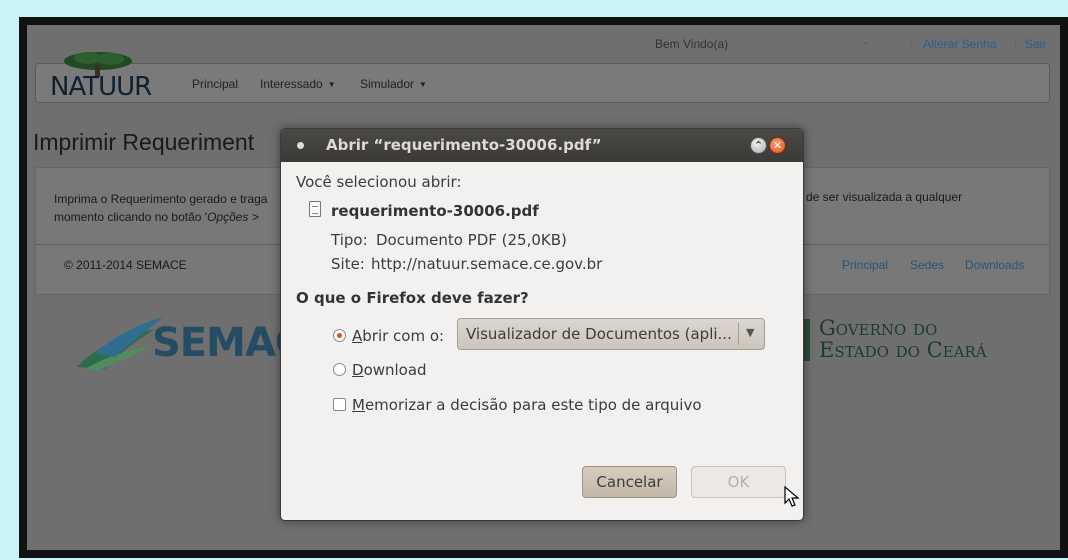  Describe the element at coordinates (339, 404) in the screenshot. I see `remember-checkbox` at that location.